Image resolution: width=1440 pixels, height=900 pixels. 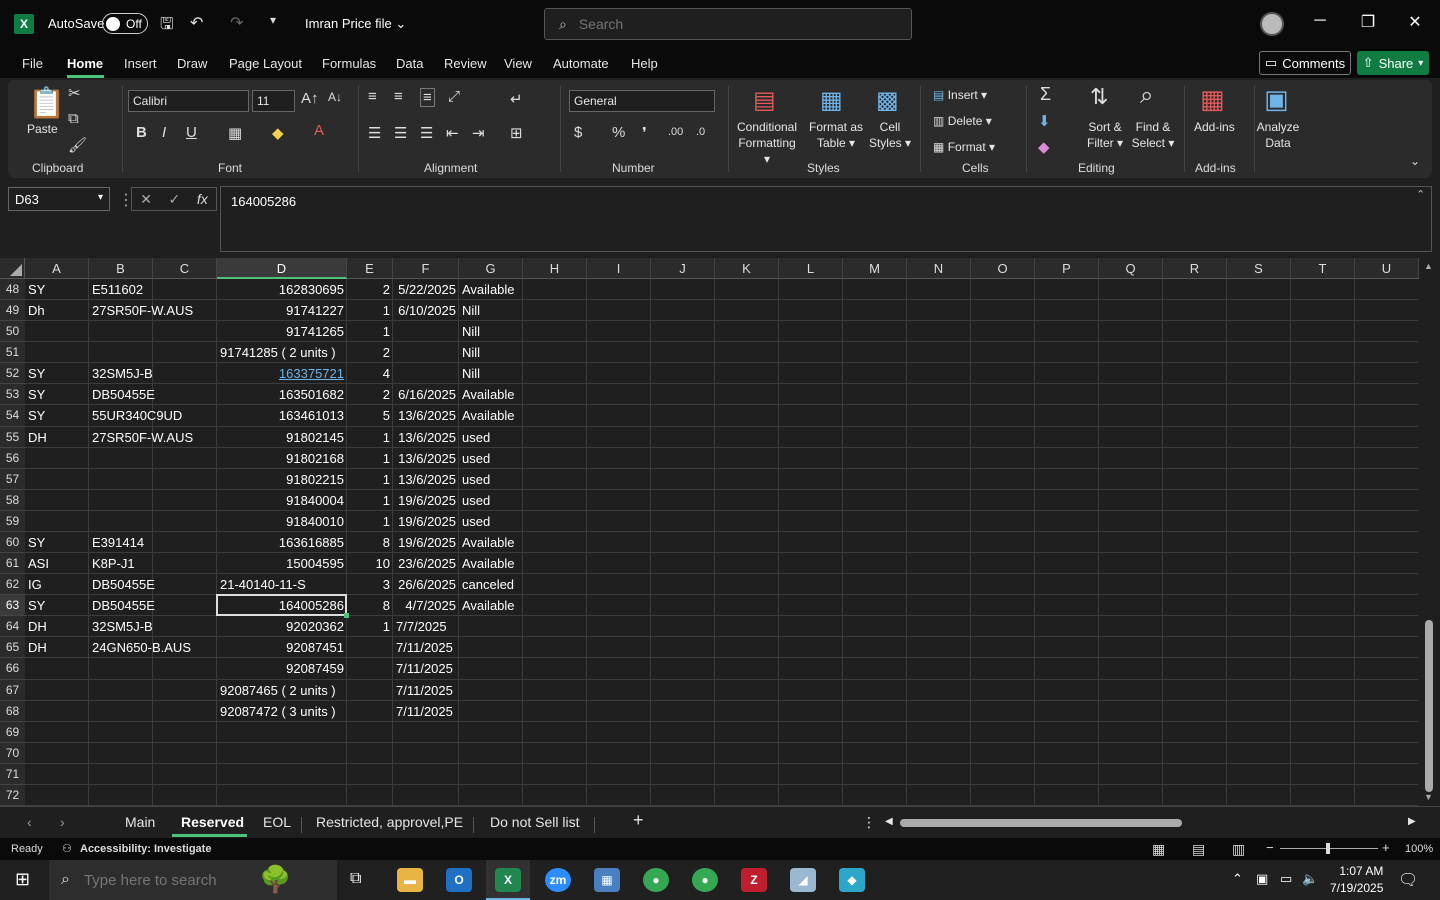 What do you see at coordinates (1393, 63) in the screenshot?
I see `share-button: ⇧ Share ▾` at bounding box center [1393, 63].